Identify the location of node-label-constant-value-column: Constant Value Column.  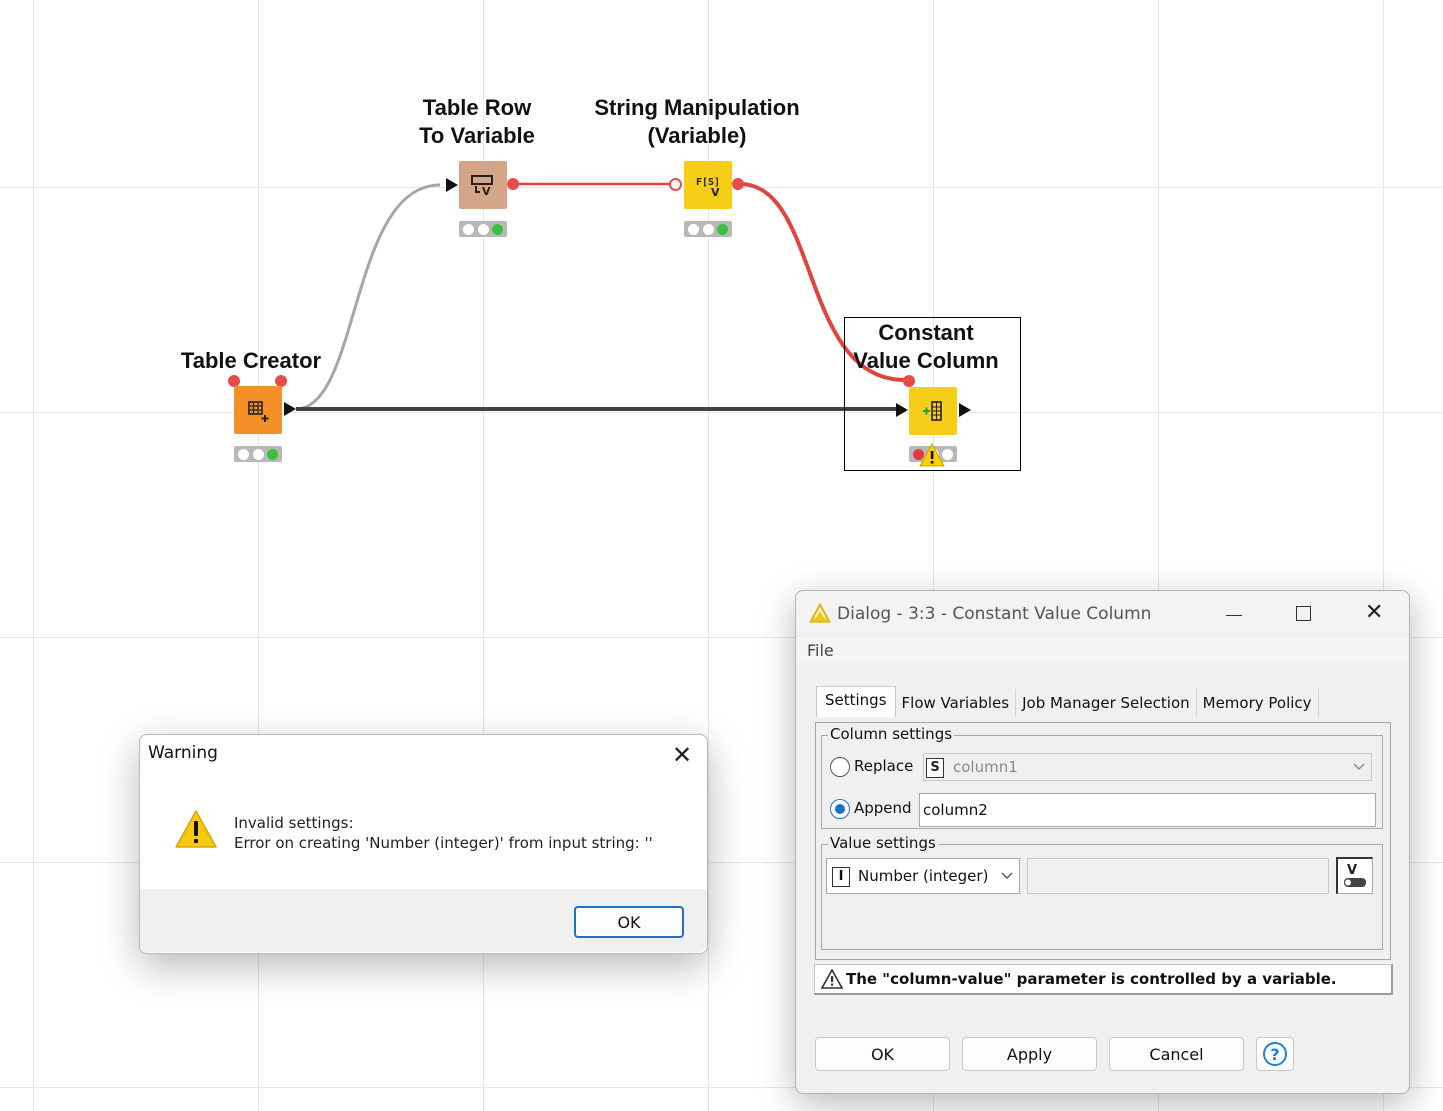
(926, 347).